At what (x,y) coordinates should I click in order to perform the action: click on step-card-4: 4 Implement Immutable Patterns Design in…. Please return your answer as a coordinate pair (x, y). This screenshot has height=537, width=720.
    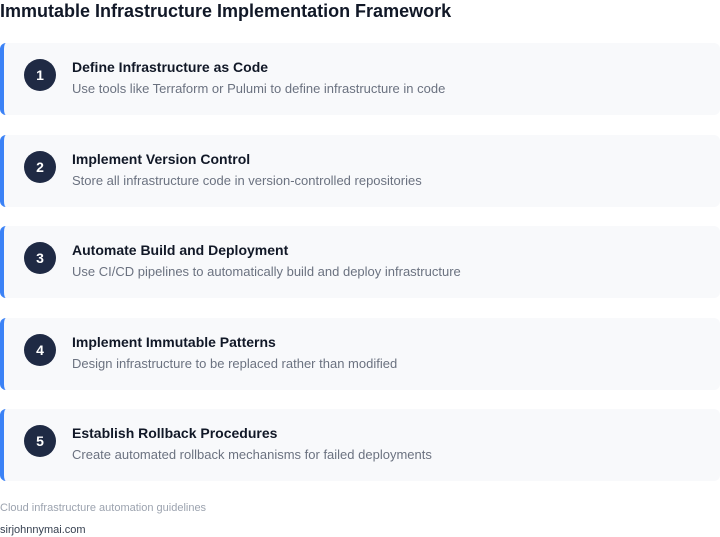
    Looking at the image, I should click on (360, 353).